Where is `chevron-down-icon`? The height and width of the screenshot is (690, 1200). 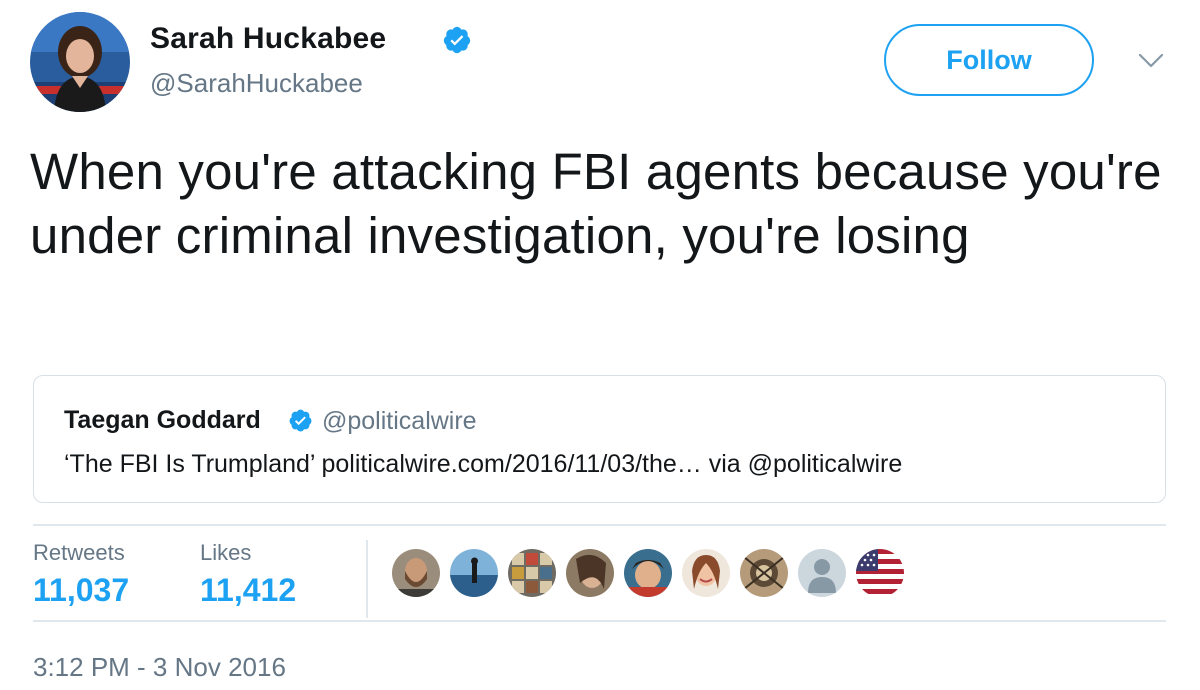
chevron-down-icon is located at coordinates (1151, 61).